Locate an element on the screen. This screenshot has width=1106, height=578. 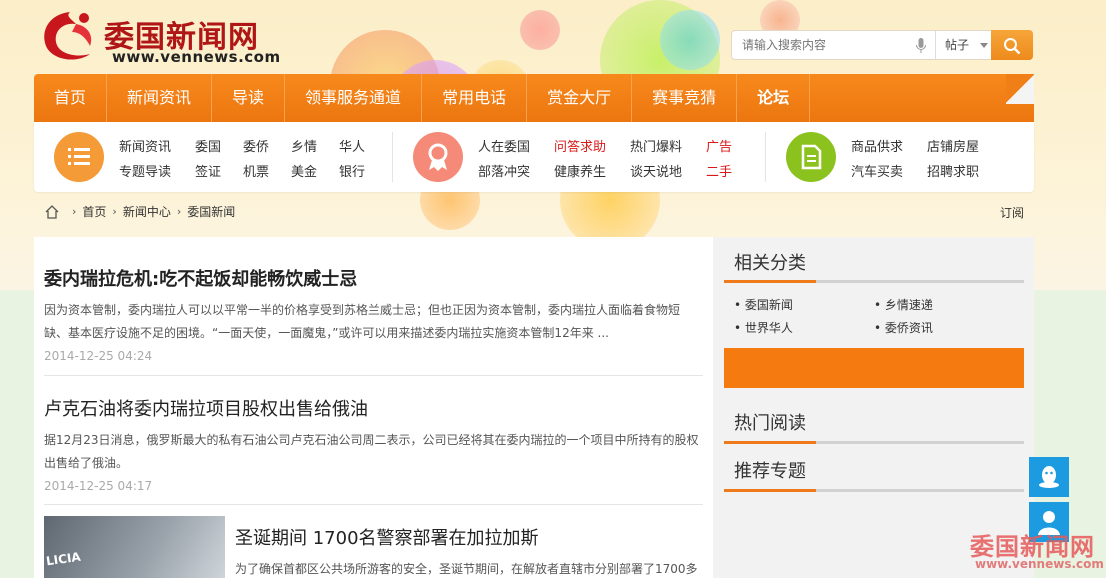
subnav-link: 银行 is located at coordinates (352, 170).